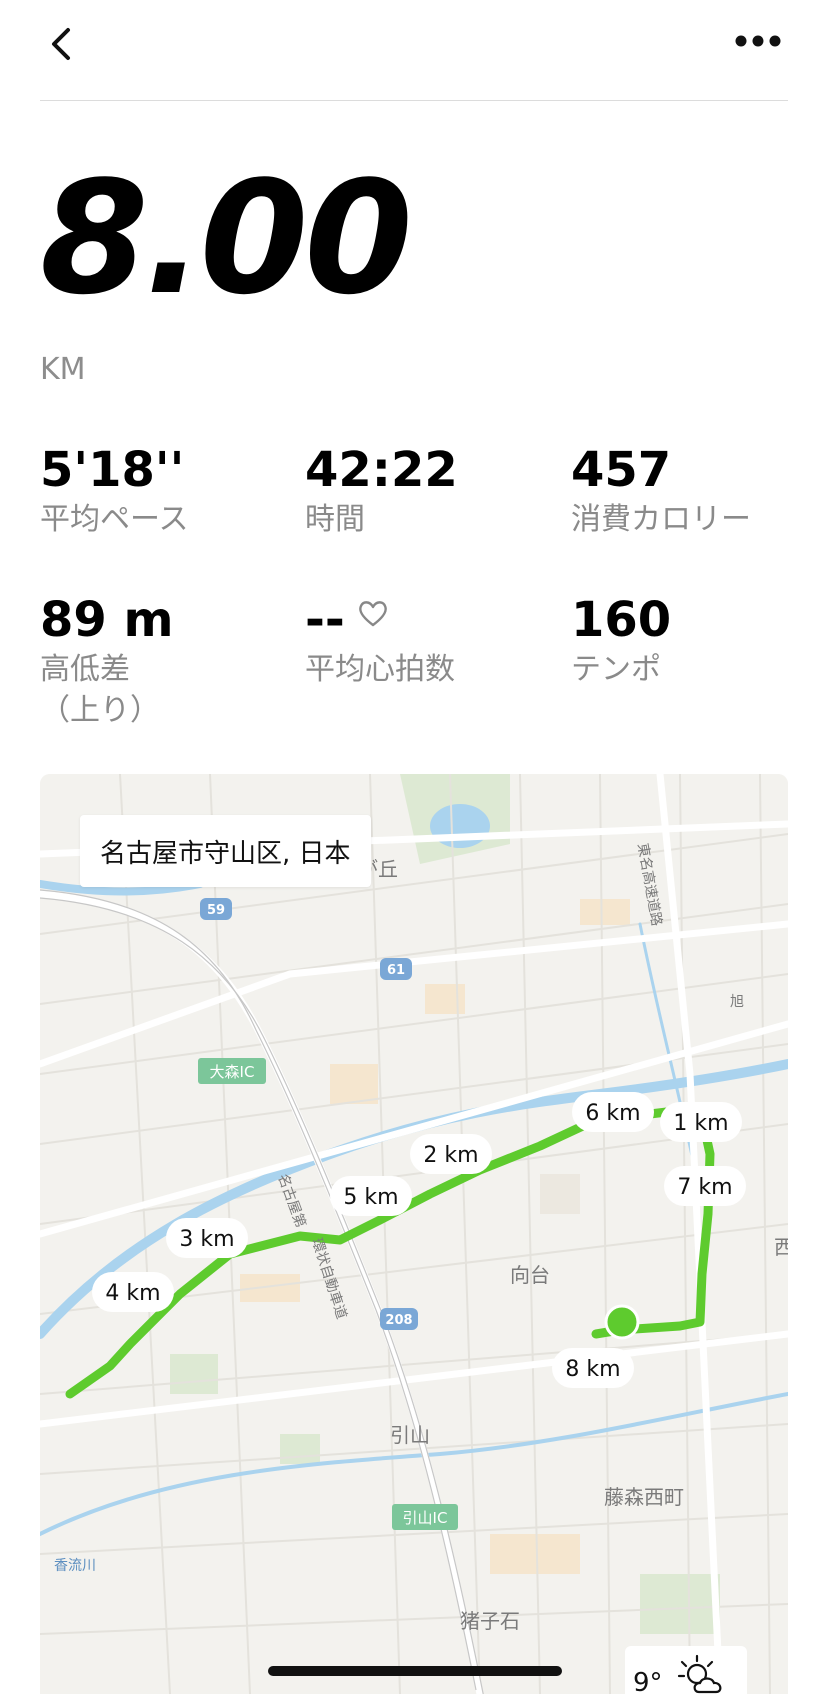 This screenshot has height=1706, width=823. I want to click on stat-value: 89 m, so click(107, 620).